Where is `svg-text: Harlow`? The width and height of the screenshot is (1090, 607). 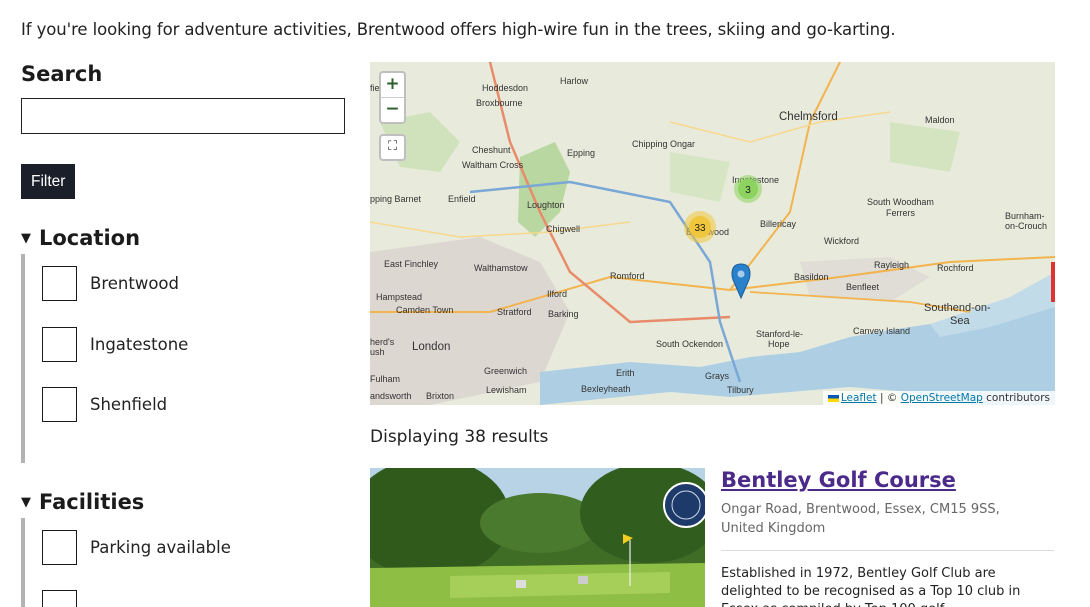 svg-text: Harlow is located at coordinates (574, 81).